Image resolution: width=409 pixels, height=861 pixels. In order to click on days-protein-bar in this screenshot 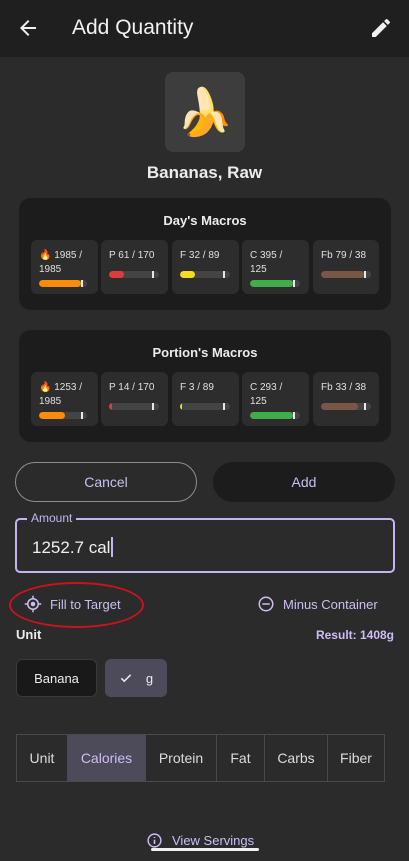, I will do `click(134, 274)`.